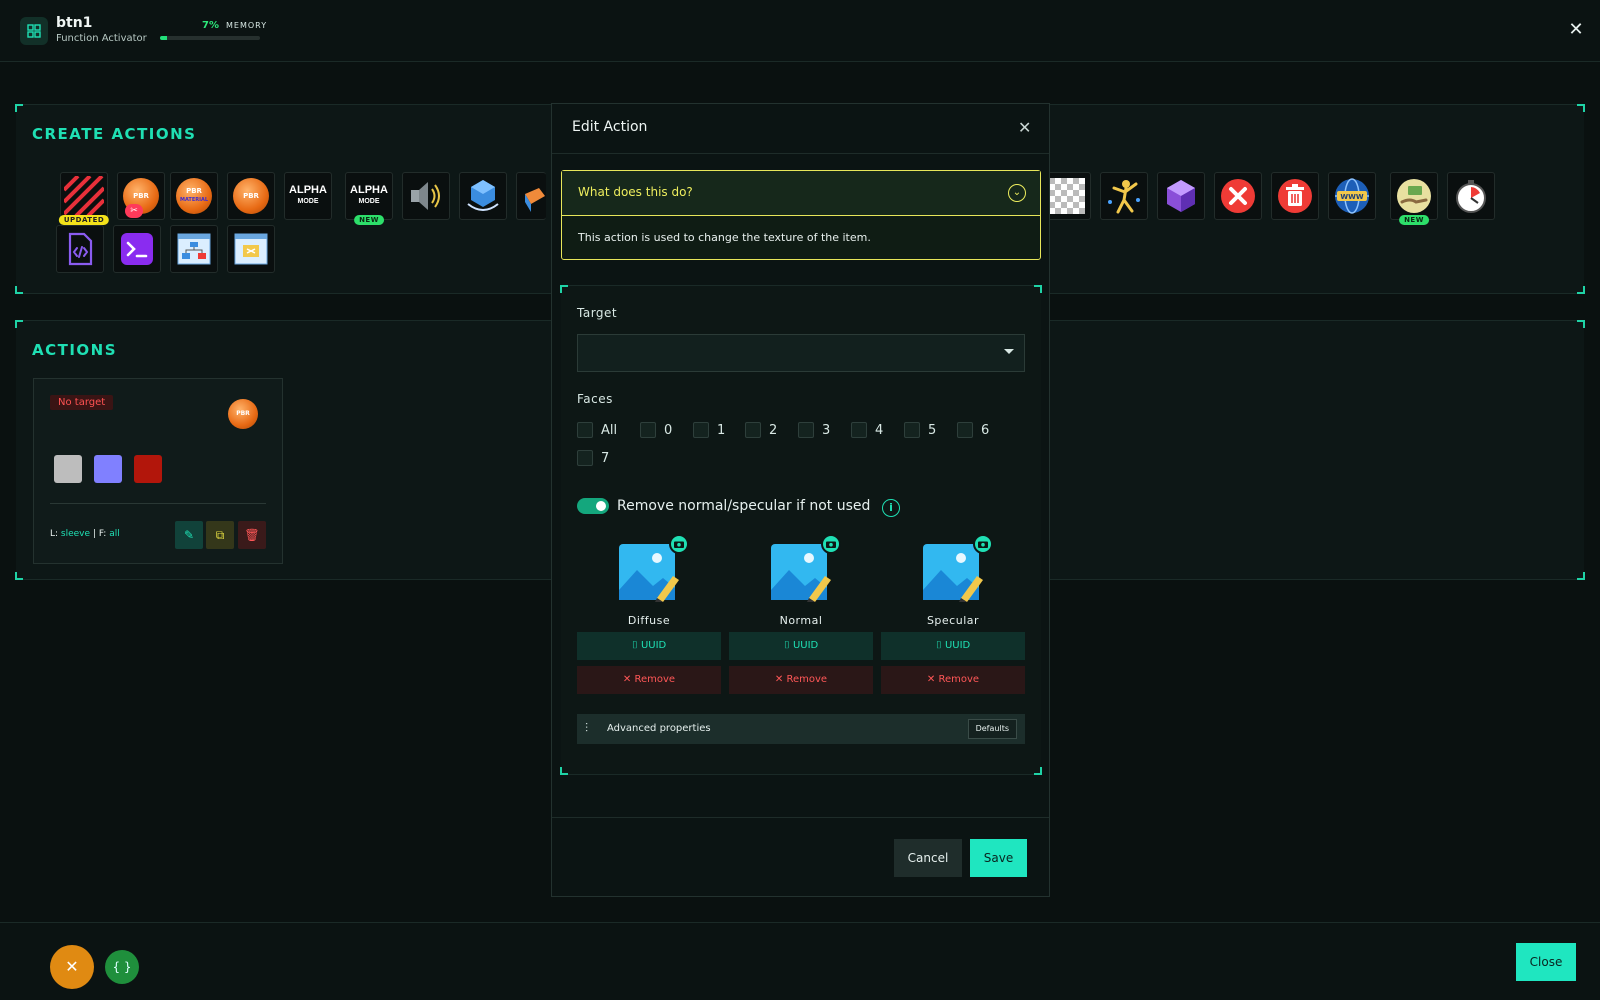 This screenshot has width=1600, height=1000. I want to click on face-checkbox-1: 1, so click(709, 430).